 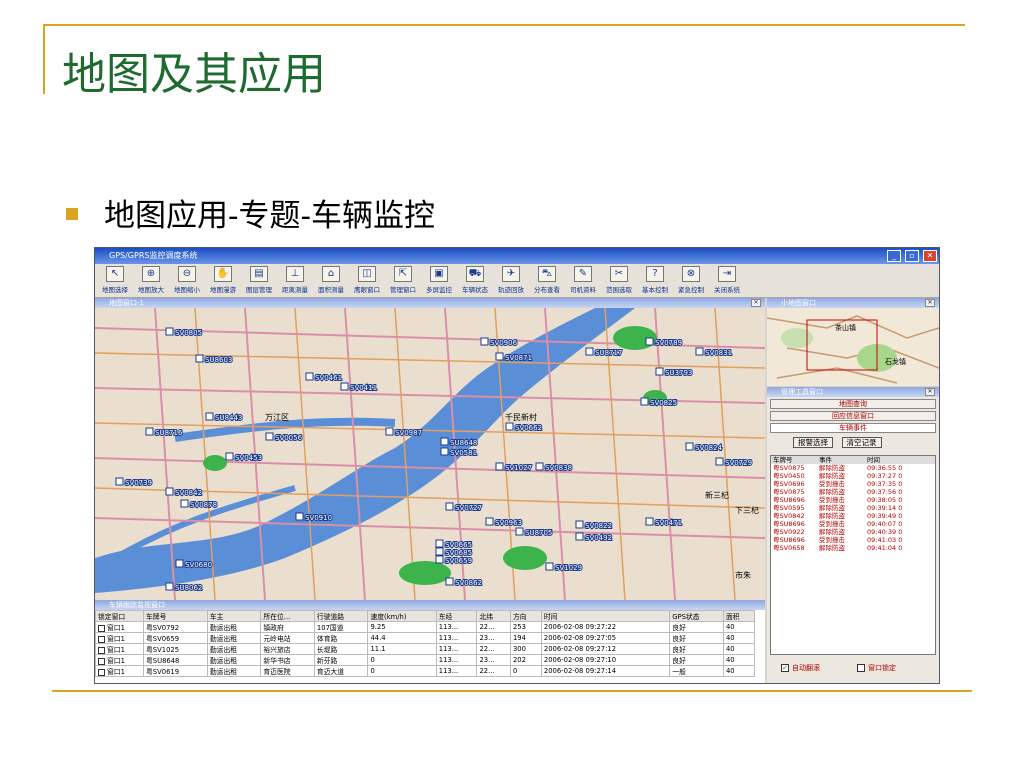 What do you see at coordinates (547, 280) in the screenshot?
I see `toolbar-button-12: ⛍ 分布查看` at bounding box center [547, 280].